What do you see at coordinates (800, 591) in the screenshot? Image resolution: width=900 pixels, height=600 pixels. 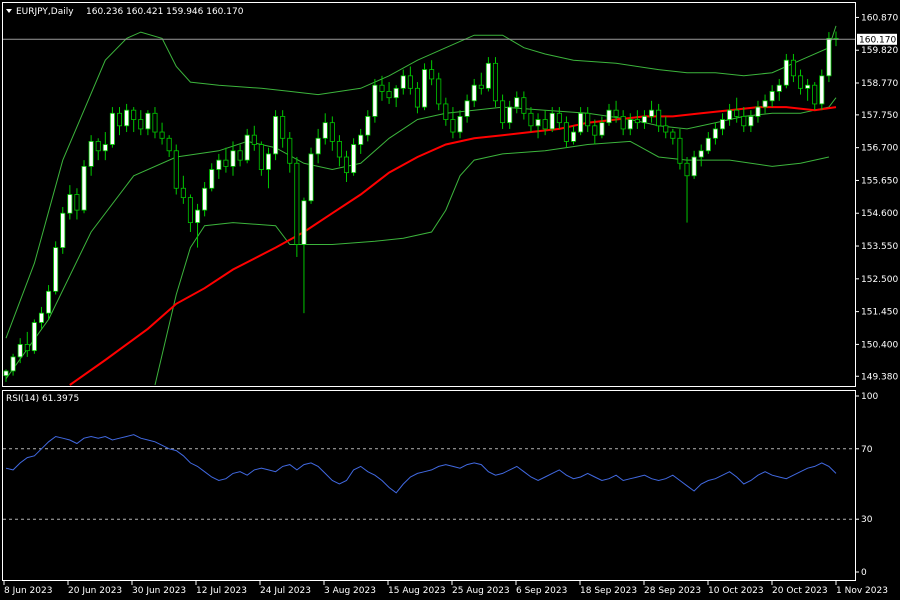 I see `time-tick-label: 20 Oct 2023` at bounding box center [800, 591].